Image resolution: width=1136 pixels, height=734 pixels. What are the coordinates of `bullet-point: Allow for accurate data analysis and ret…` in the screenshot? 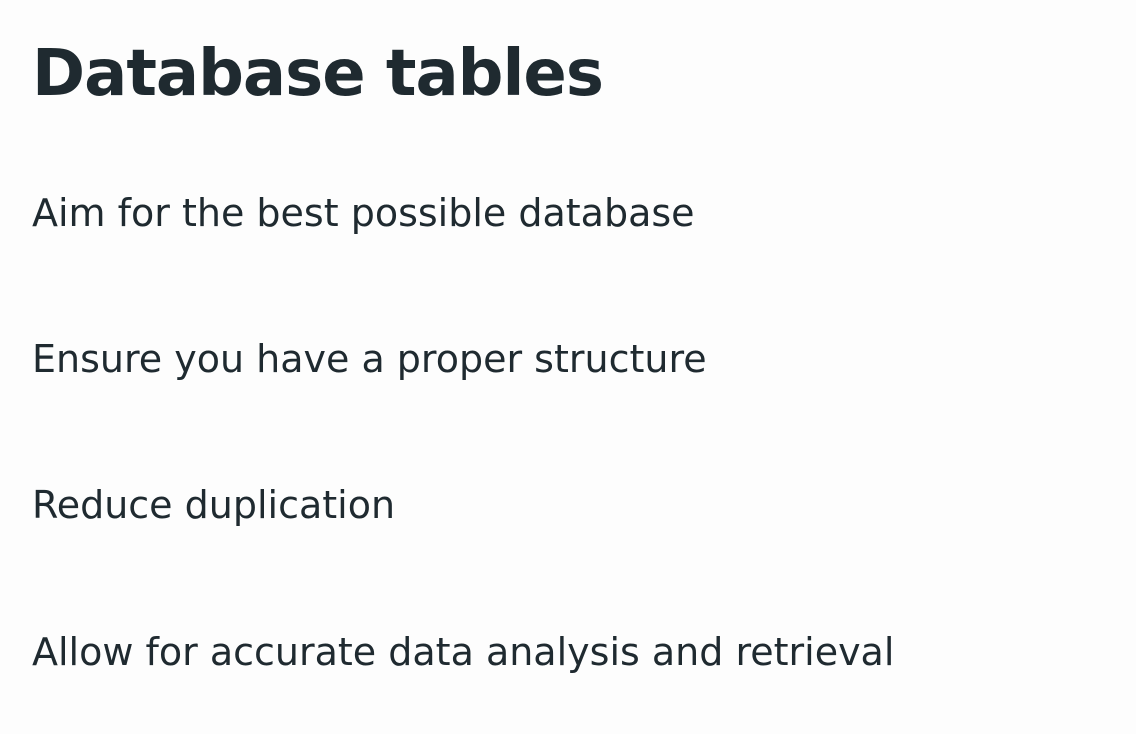 It's located at (463, 652).